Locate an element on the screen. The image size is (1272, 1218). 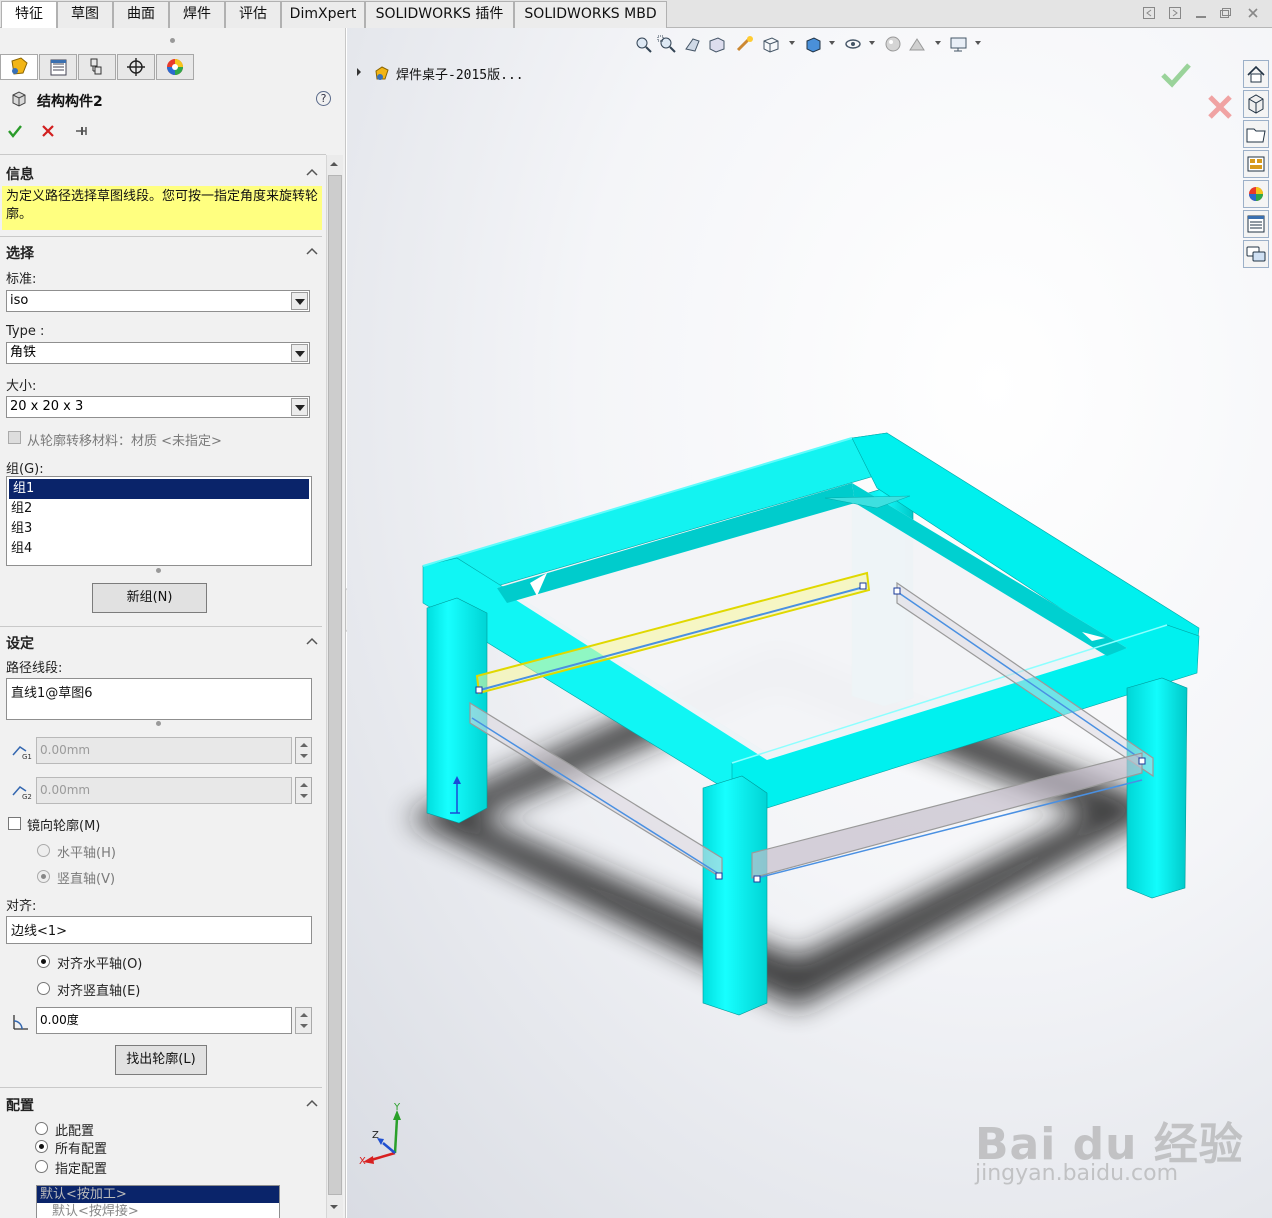
vertical-axis-radio is located at coordinates (43, 876).